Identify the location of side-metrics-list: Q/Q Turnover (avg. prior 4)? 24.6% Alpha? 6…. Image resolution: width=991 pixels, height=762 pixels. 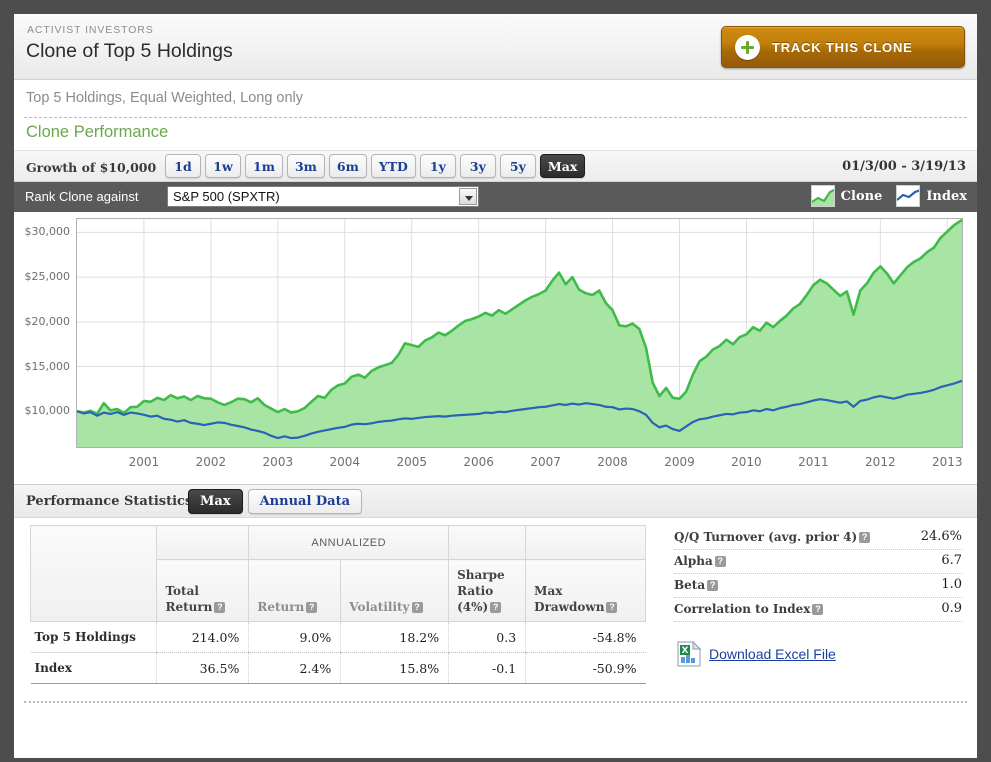
(818, 574).